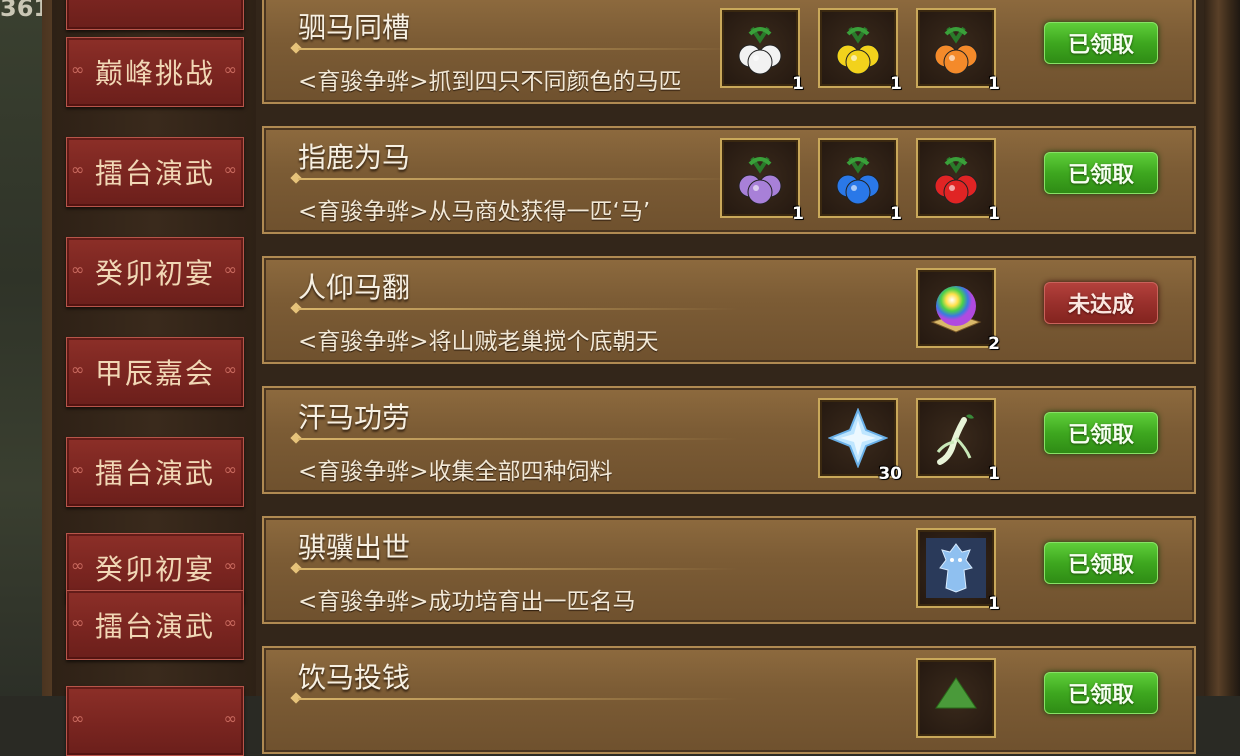 Image resolution: width=1240 pixels, height=756 pixels. What do you see at coordinates (155, 72) in the screenshot?
I see `tab-1: 巅峰挑战` at bounding box center [155, 72].